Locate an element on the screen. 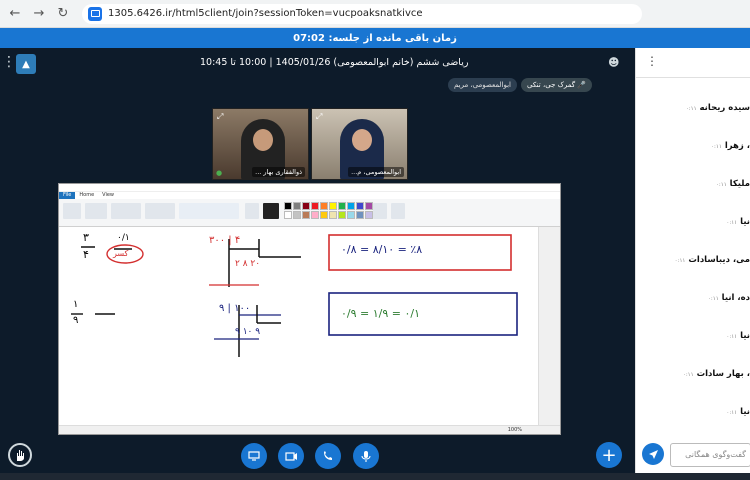 The image size is (750, 480). hand-icon is located at coordinates (20, 455).